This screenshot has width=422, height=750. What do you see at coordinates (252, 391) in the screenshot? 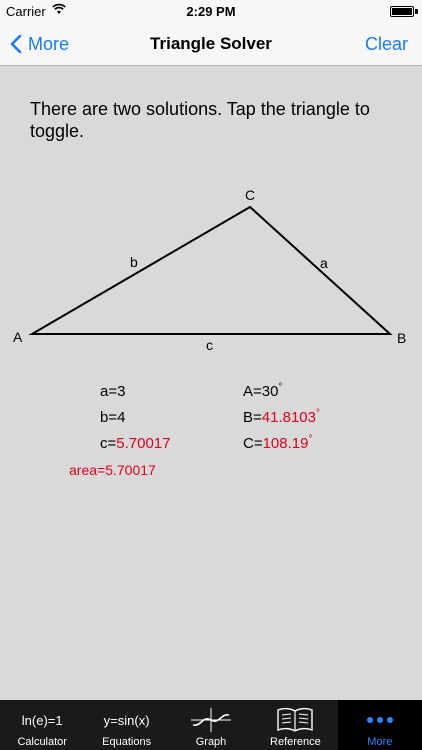
I see `angle-A-label: A=` at bounding box center [252, 391].